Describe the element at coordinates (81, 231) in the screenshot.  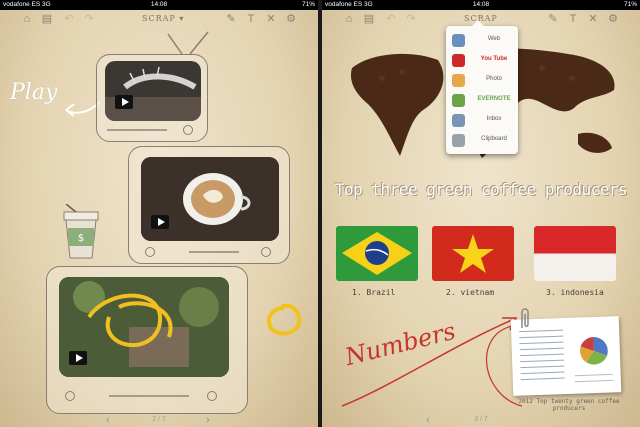
I see `coffee-cup-doodle: $` at that location.